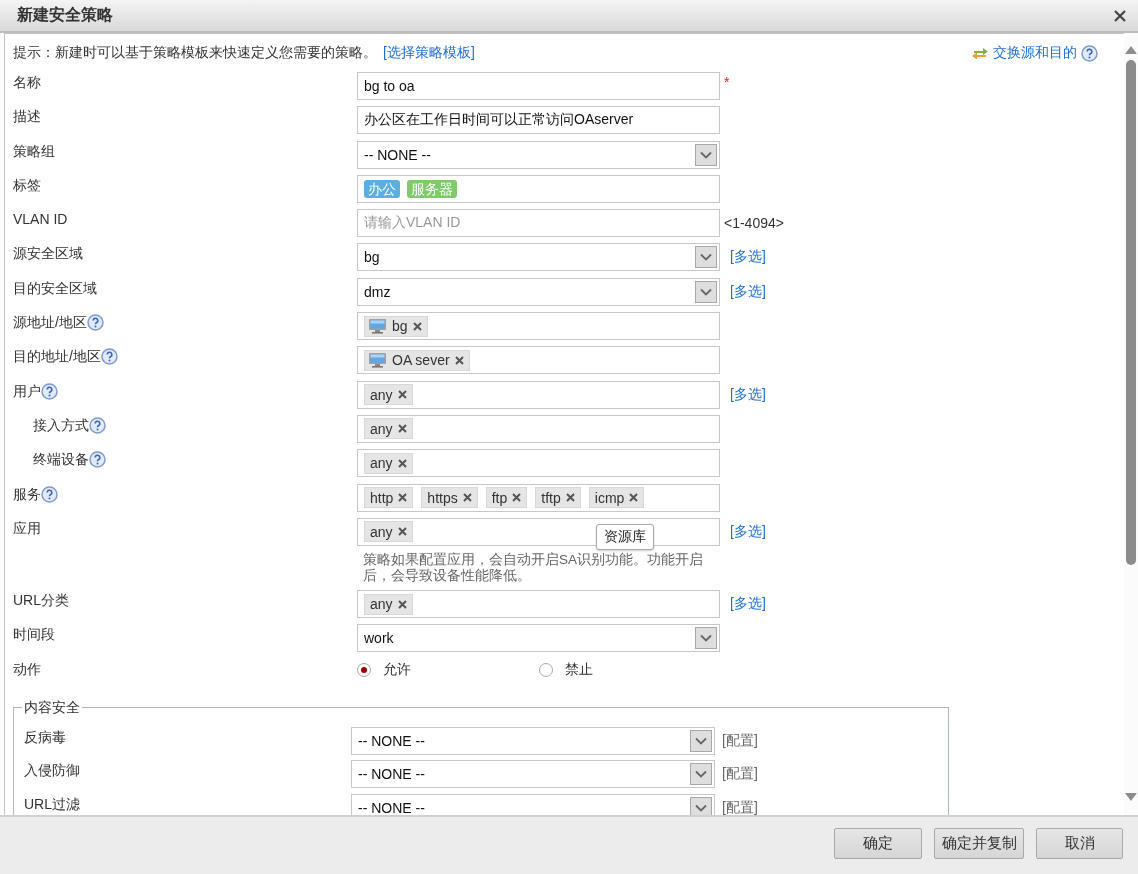 The height and width of the screenshot is (874, 1138). I want to click on field-label: 终端设备, so click(61, 460).